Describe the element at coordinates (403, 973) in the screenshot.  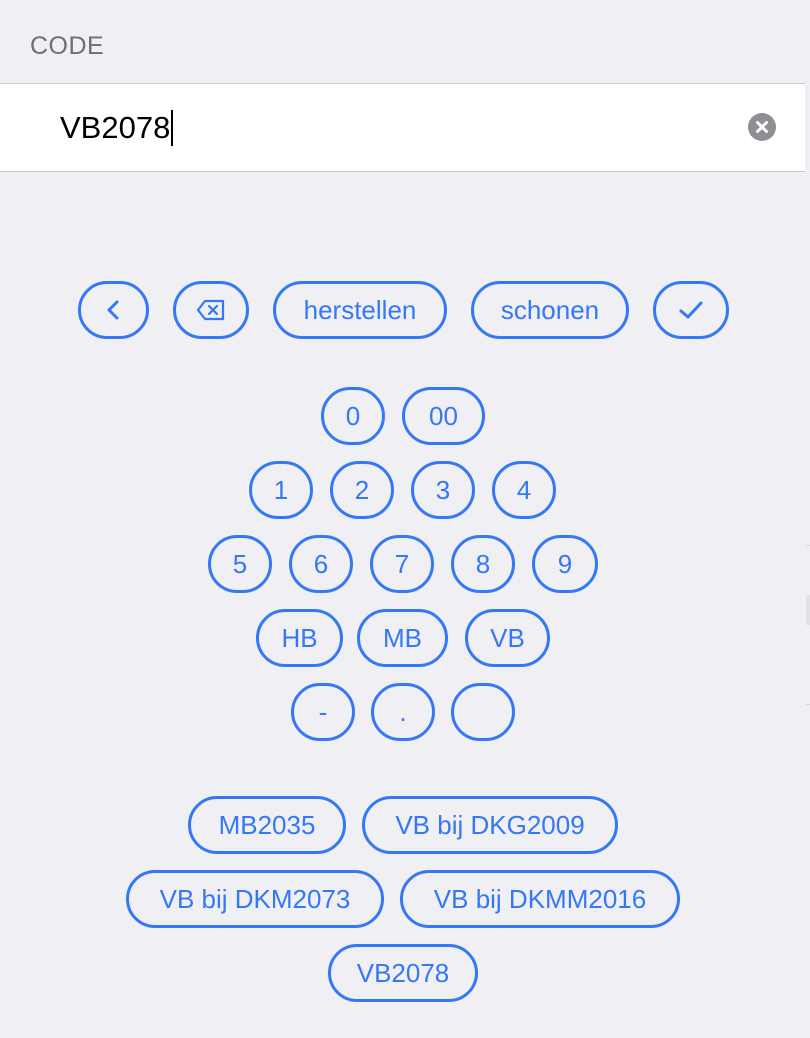
I see `suggestion-chip: VB2078` at that location.